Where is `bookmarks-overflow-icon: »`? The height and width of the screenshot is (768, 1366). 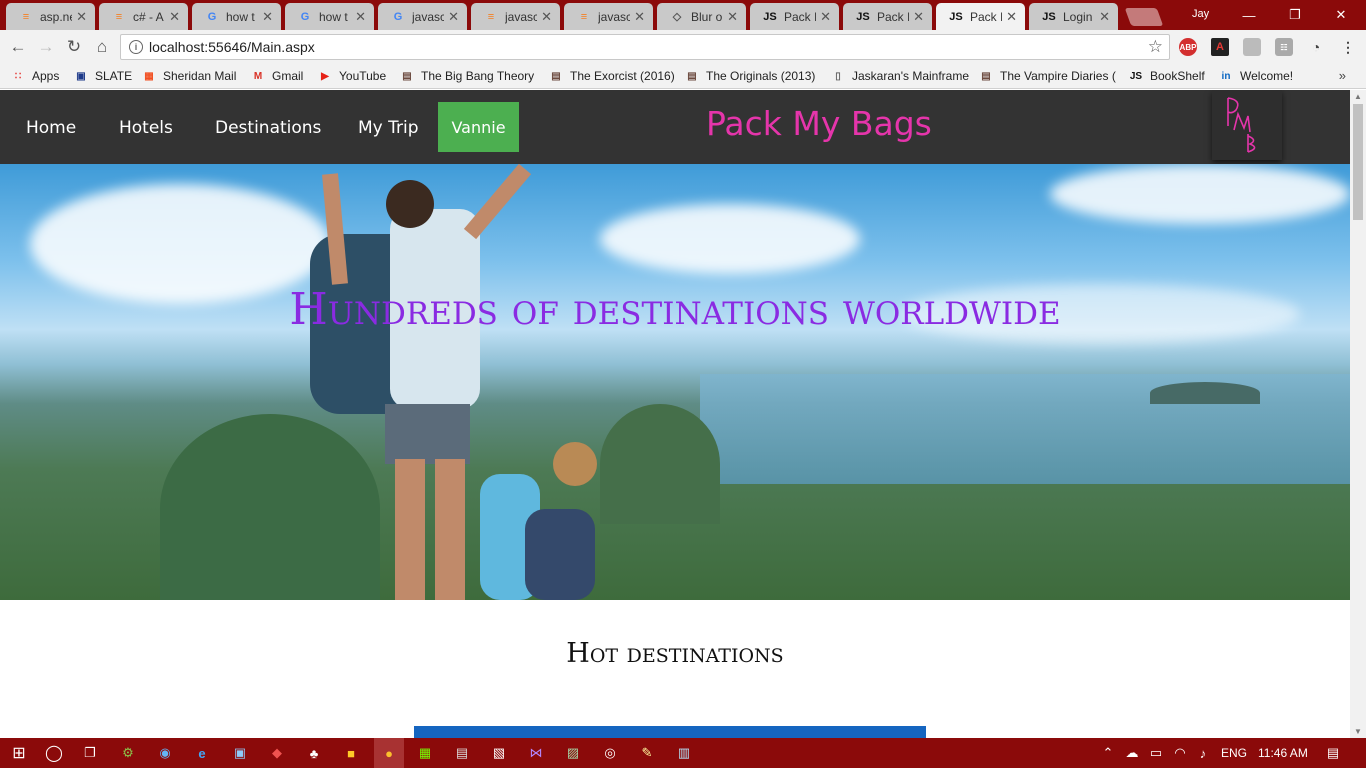 bookmarks-overflow-icon: » is located at coordinates (1342, 75).